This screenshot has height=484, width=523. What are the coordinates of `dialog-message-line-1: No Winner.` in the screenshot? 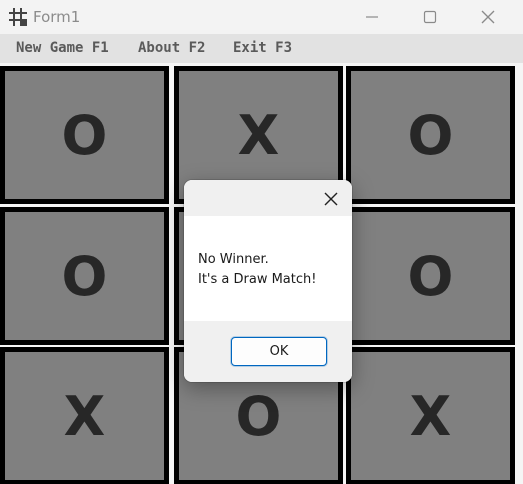 It's located at (233, 259).